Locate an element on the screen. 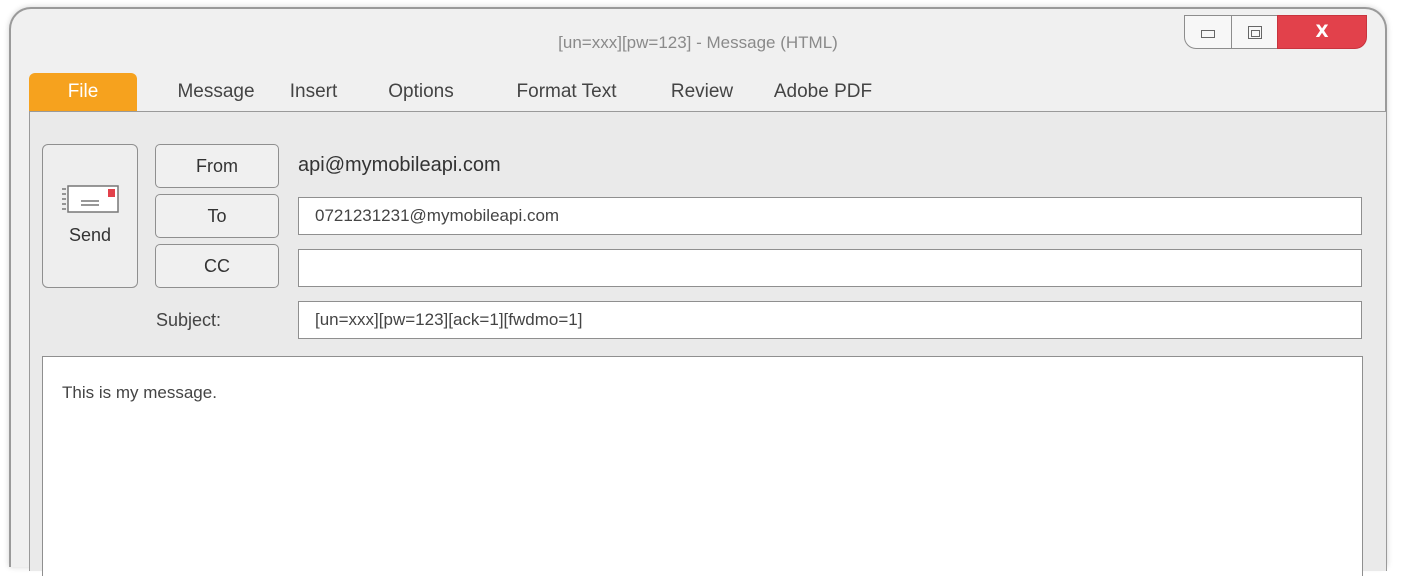 This screenshot has width=1402, height=576. tab-review: Review is located at coordinates (702, 92).